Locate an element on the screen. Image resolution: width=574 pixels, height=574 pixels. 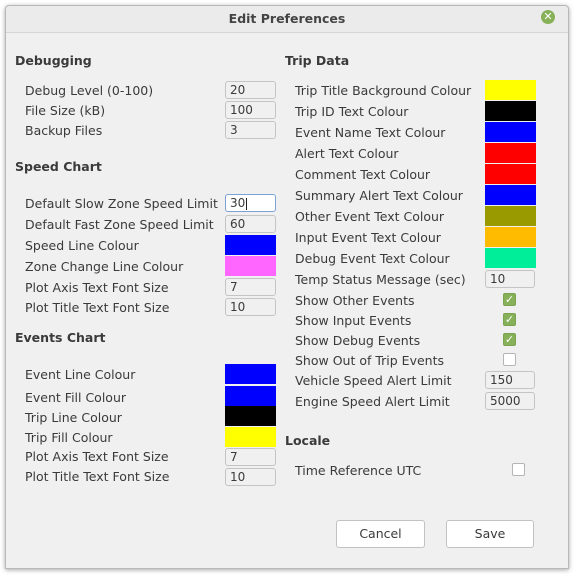
zone-change-colour-swatch is located at coordinates (250, 266).